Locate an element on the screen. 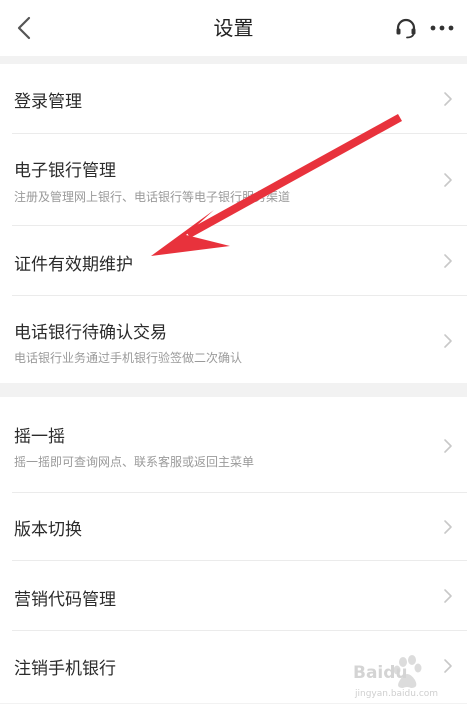 This screenshot has width=467, height=704. setting-phone-bank-pending: 电话银行待确认交易 电话银行业务通过手机银行验签做二次确认 is located at coordinates (233, 339).